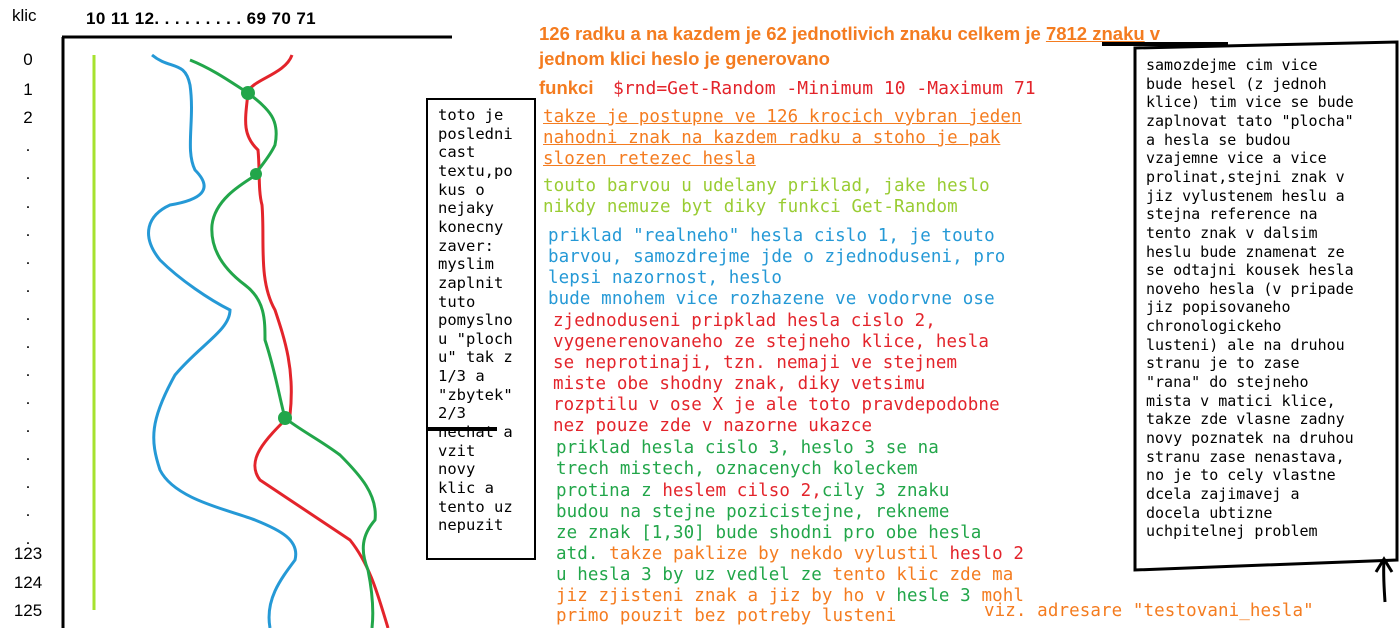 Image resolution: width=1400 pixels, height=628 pixels. Describe the element at coordinates (1232, 531) in the screenshot. I see `right-note-line: uchpitelnej problem` at that location.